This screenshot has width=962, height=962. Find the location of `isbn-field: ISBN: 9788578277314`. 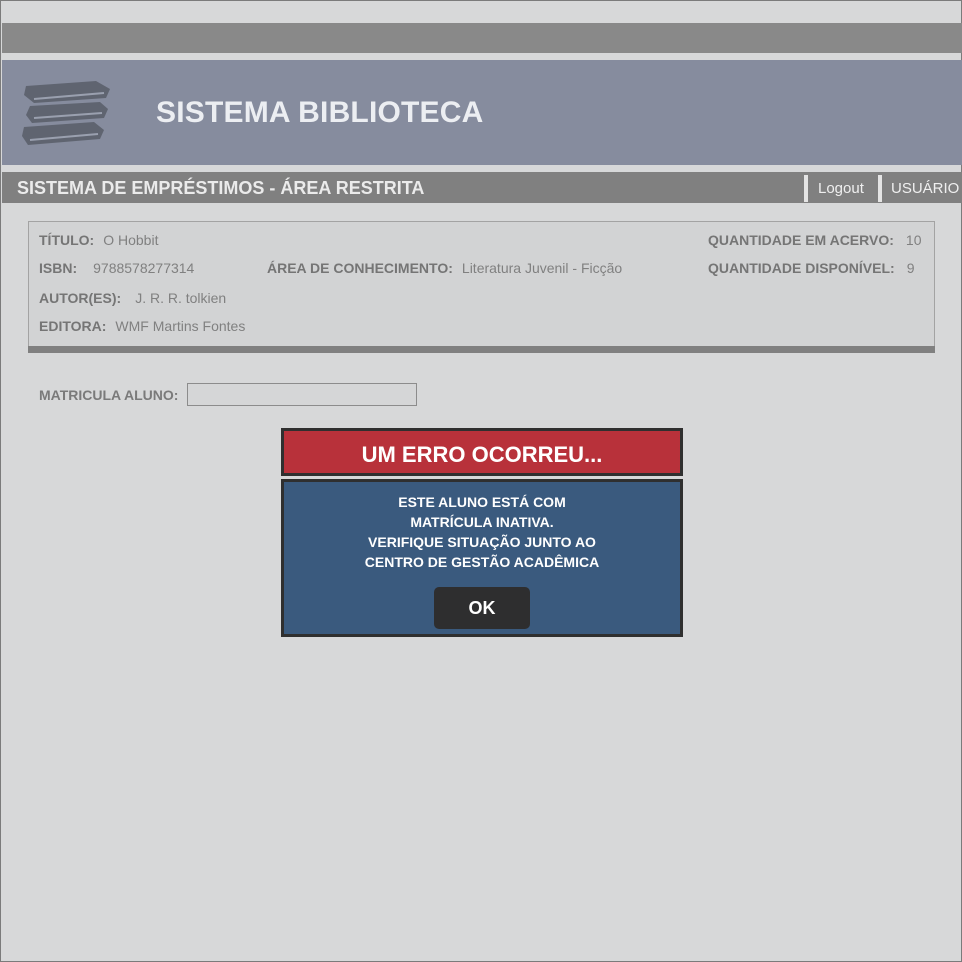

isbn-field: ISBN: 9788578277314 is located at coordinates (116, 268).